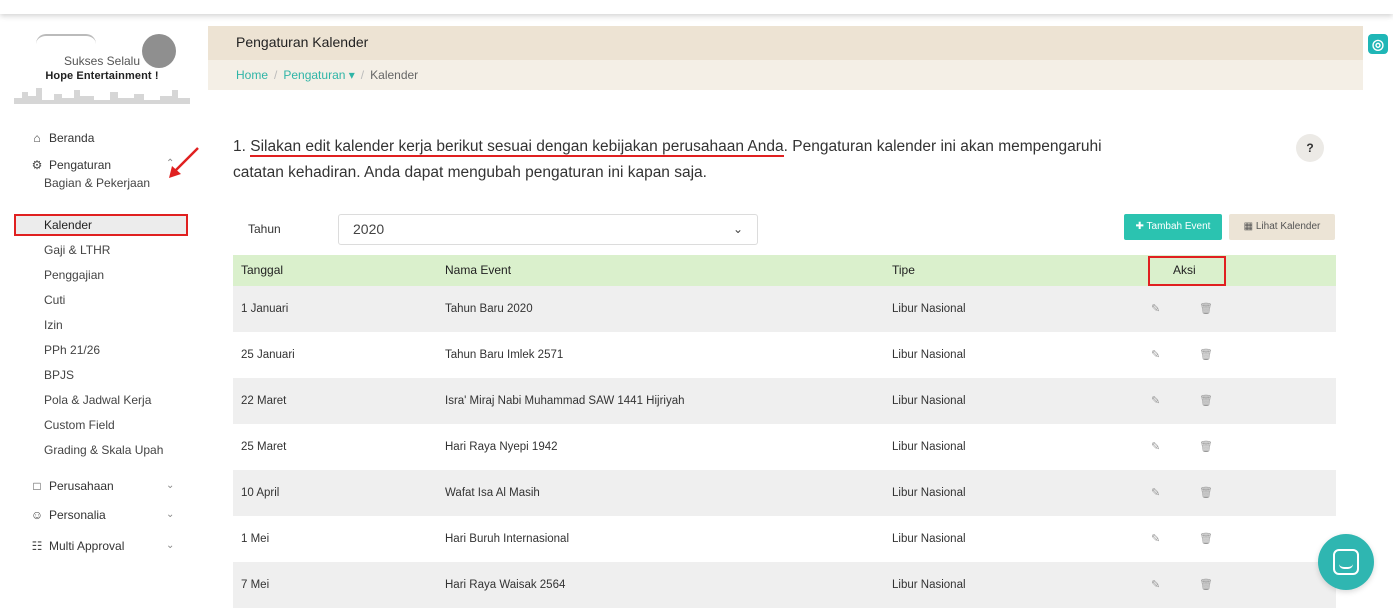 The height and width of the screenshot is (611, 1393). Describe the element at coordinates (1282, 227) in the screenshot. I see `view-calendar-button: ▦ Lihat Kalender` at that location.